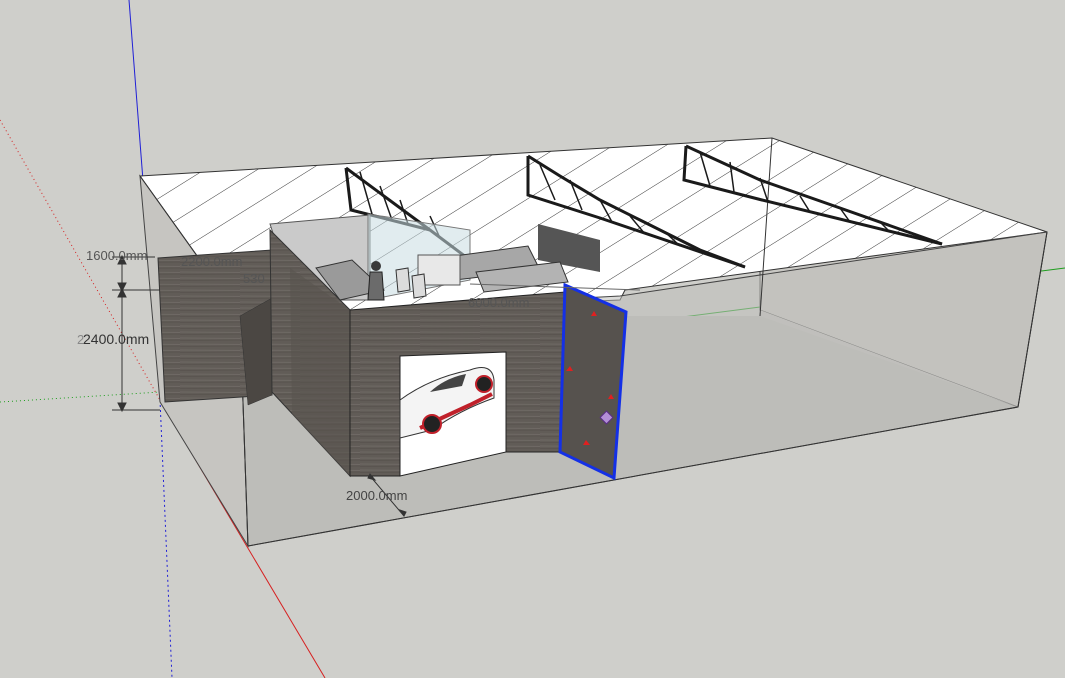  I want to click on dimension-label-overhead-width: 2200.0mm, so click(211, 261).